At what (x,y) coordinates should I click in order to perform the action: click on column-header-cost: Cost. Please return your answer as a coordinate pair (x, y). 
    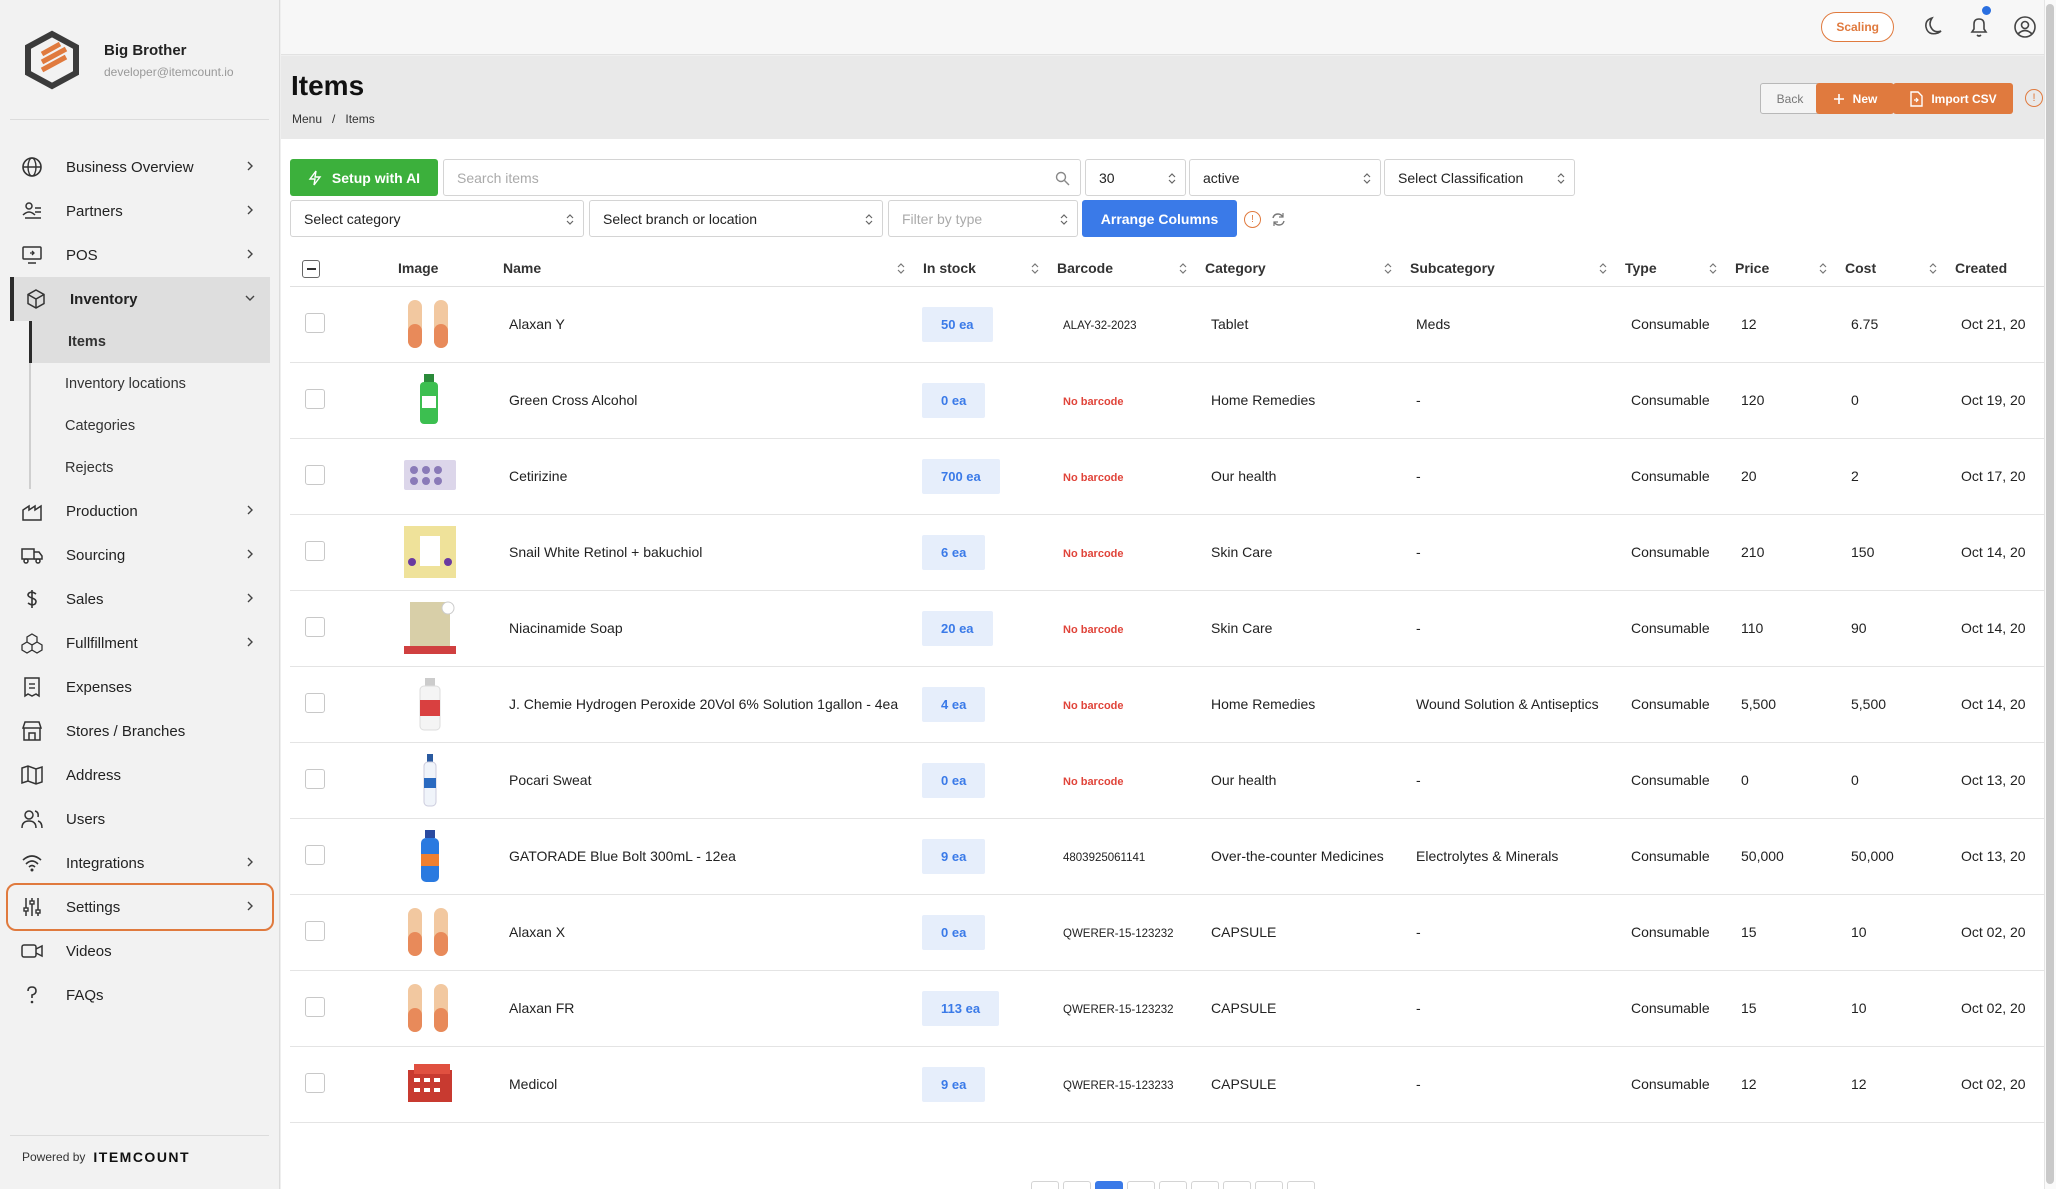
    Looking at the image, I should click on (1892, 268).